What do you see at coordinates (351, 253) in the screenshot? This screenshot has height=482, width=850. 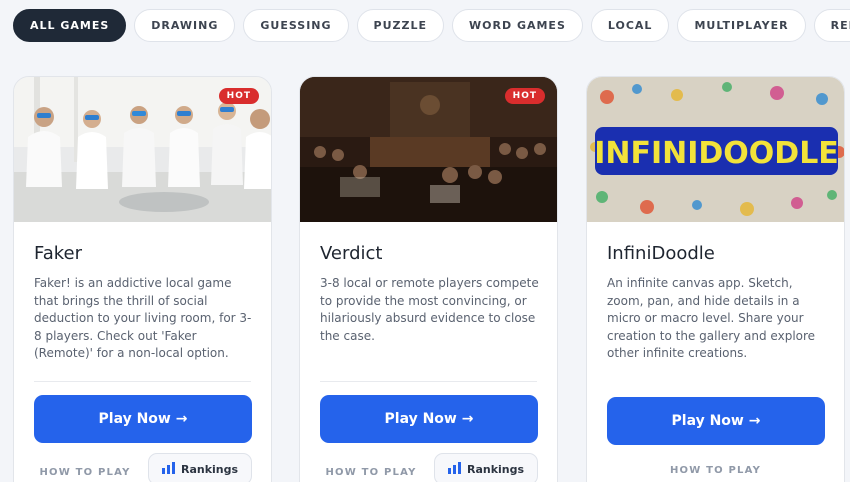 I see `game-title: Verdict` at bounding box center [351, 253].